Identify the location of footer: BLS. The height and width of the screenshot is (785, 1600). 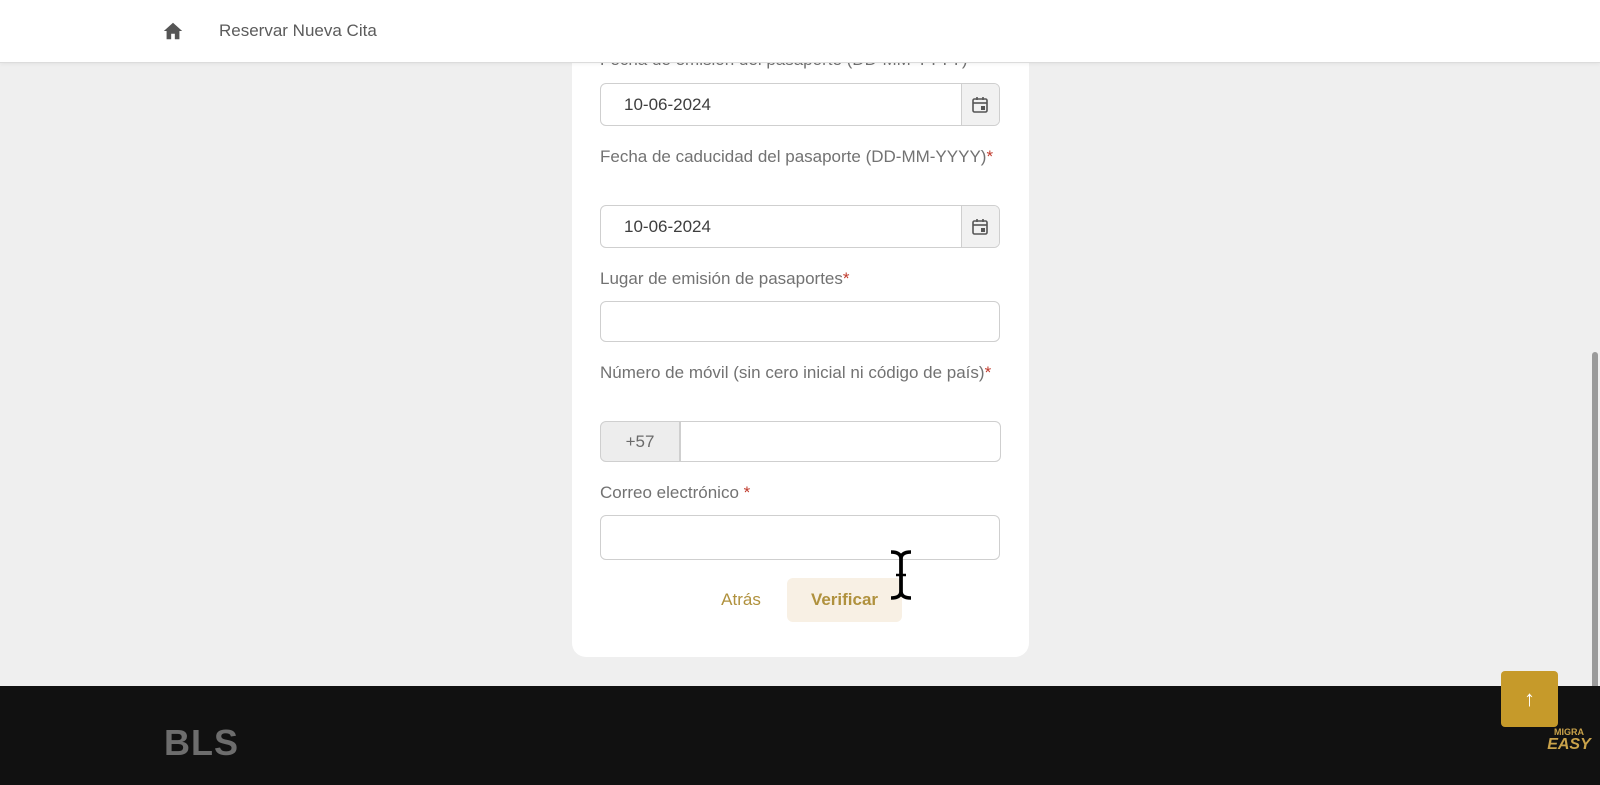
(800, 735).